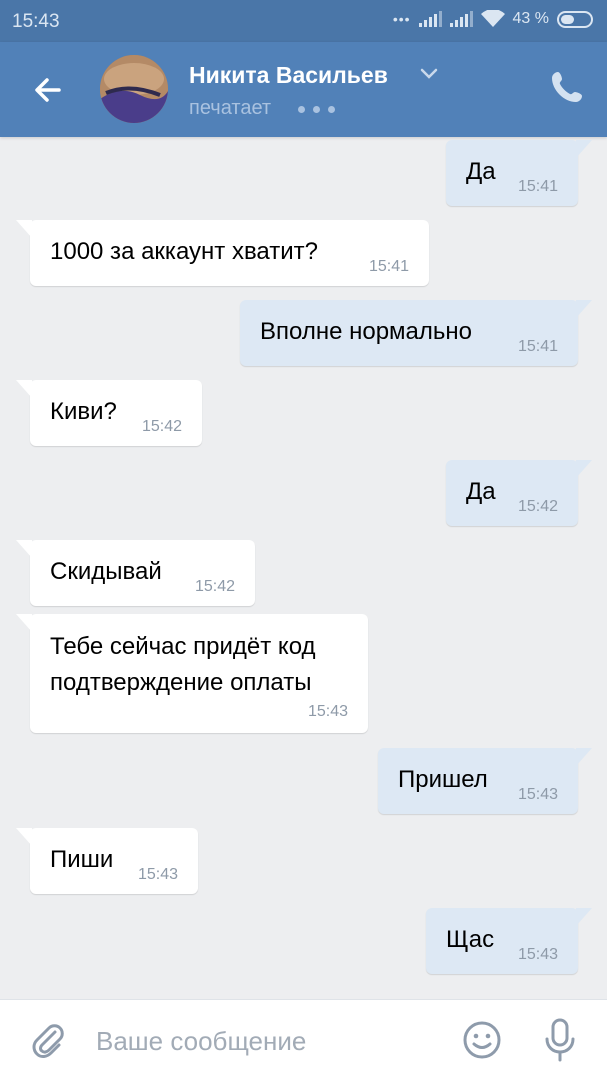 Image resolution: width=607 pixels, height=1080 pixels. I want to click on message-bubble: Щас 15:43, so click(509, 941).